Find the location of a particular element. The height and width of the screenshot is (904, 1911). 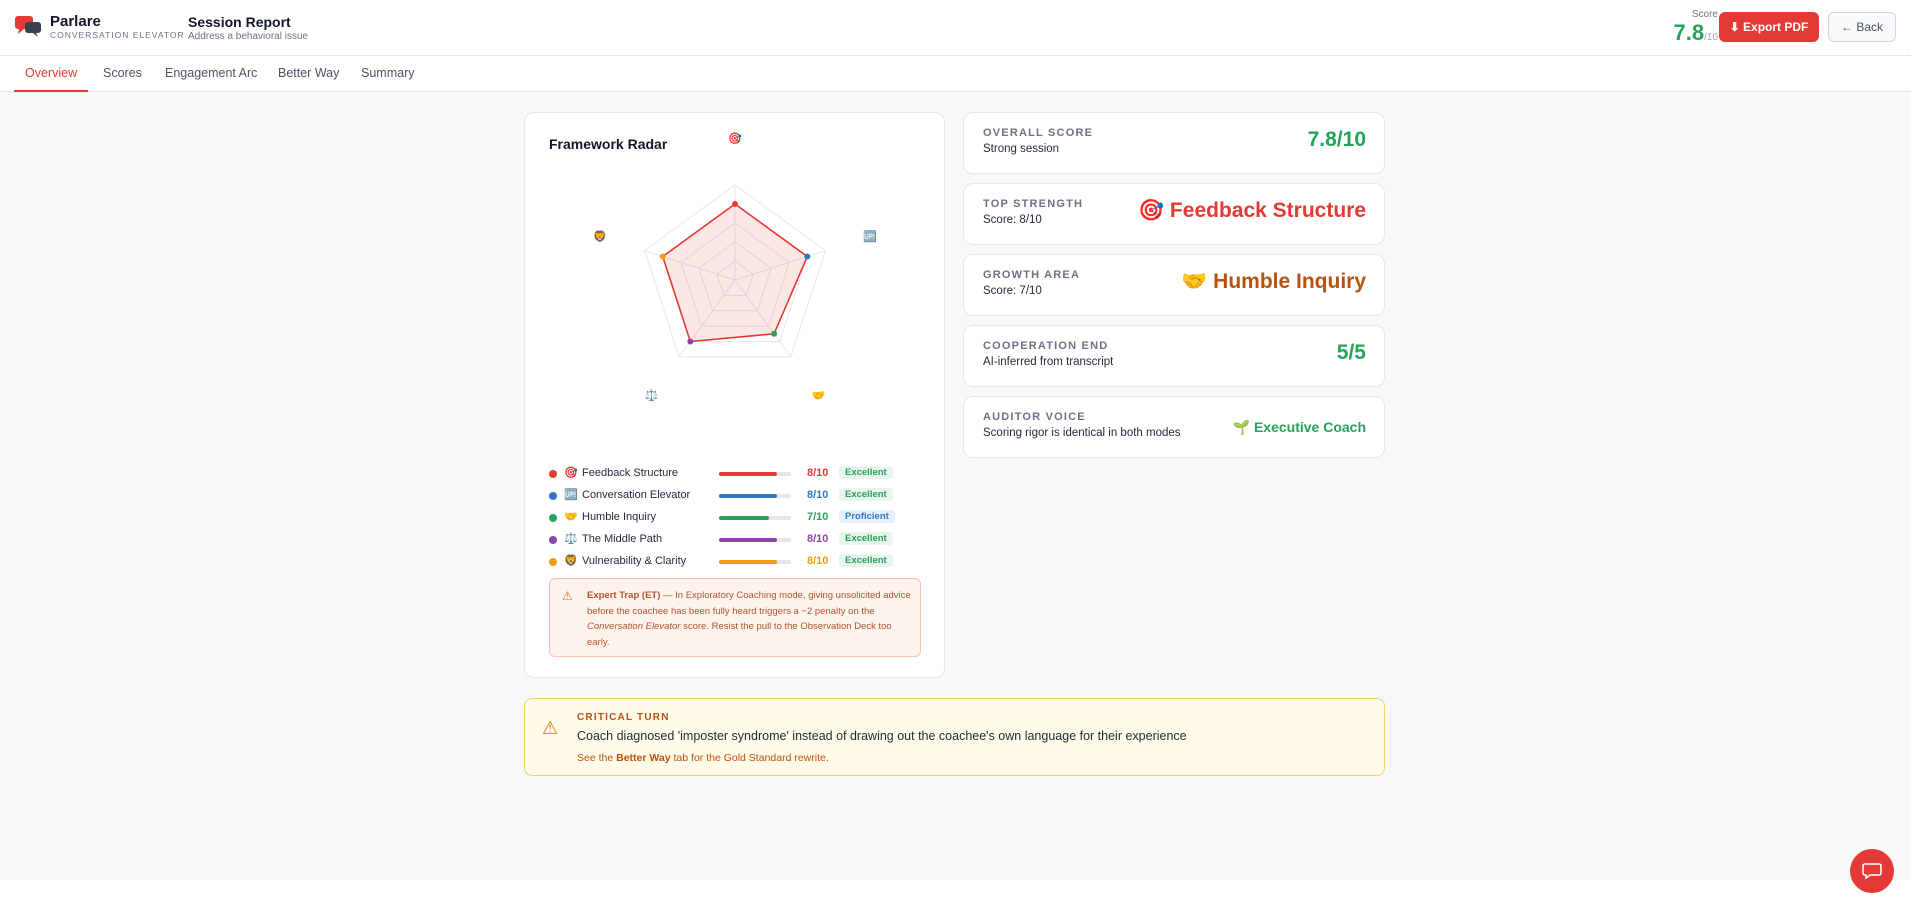

framework-name: Conversation Elevator is located at coordinates (636, 495).